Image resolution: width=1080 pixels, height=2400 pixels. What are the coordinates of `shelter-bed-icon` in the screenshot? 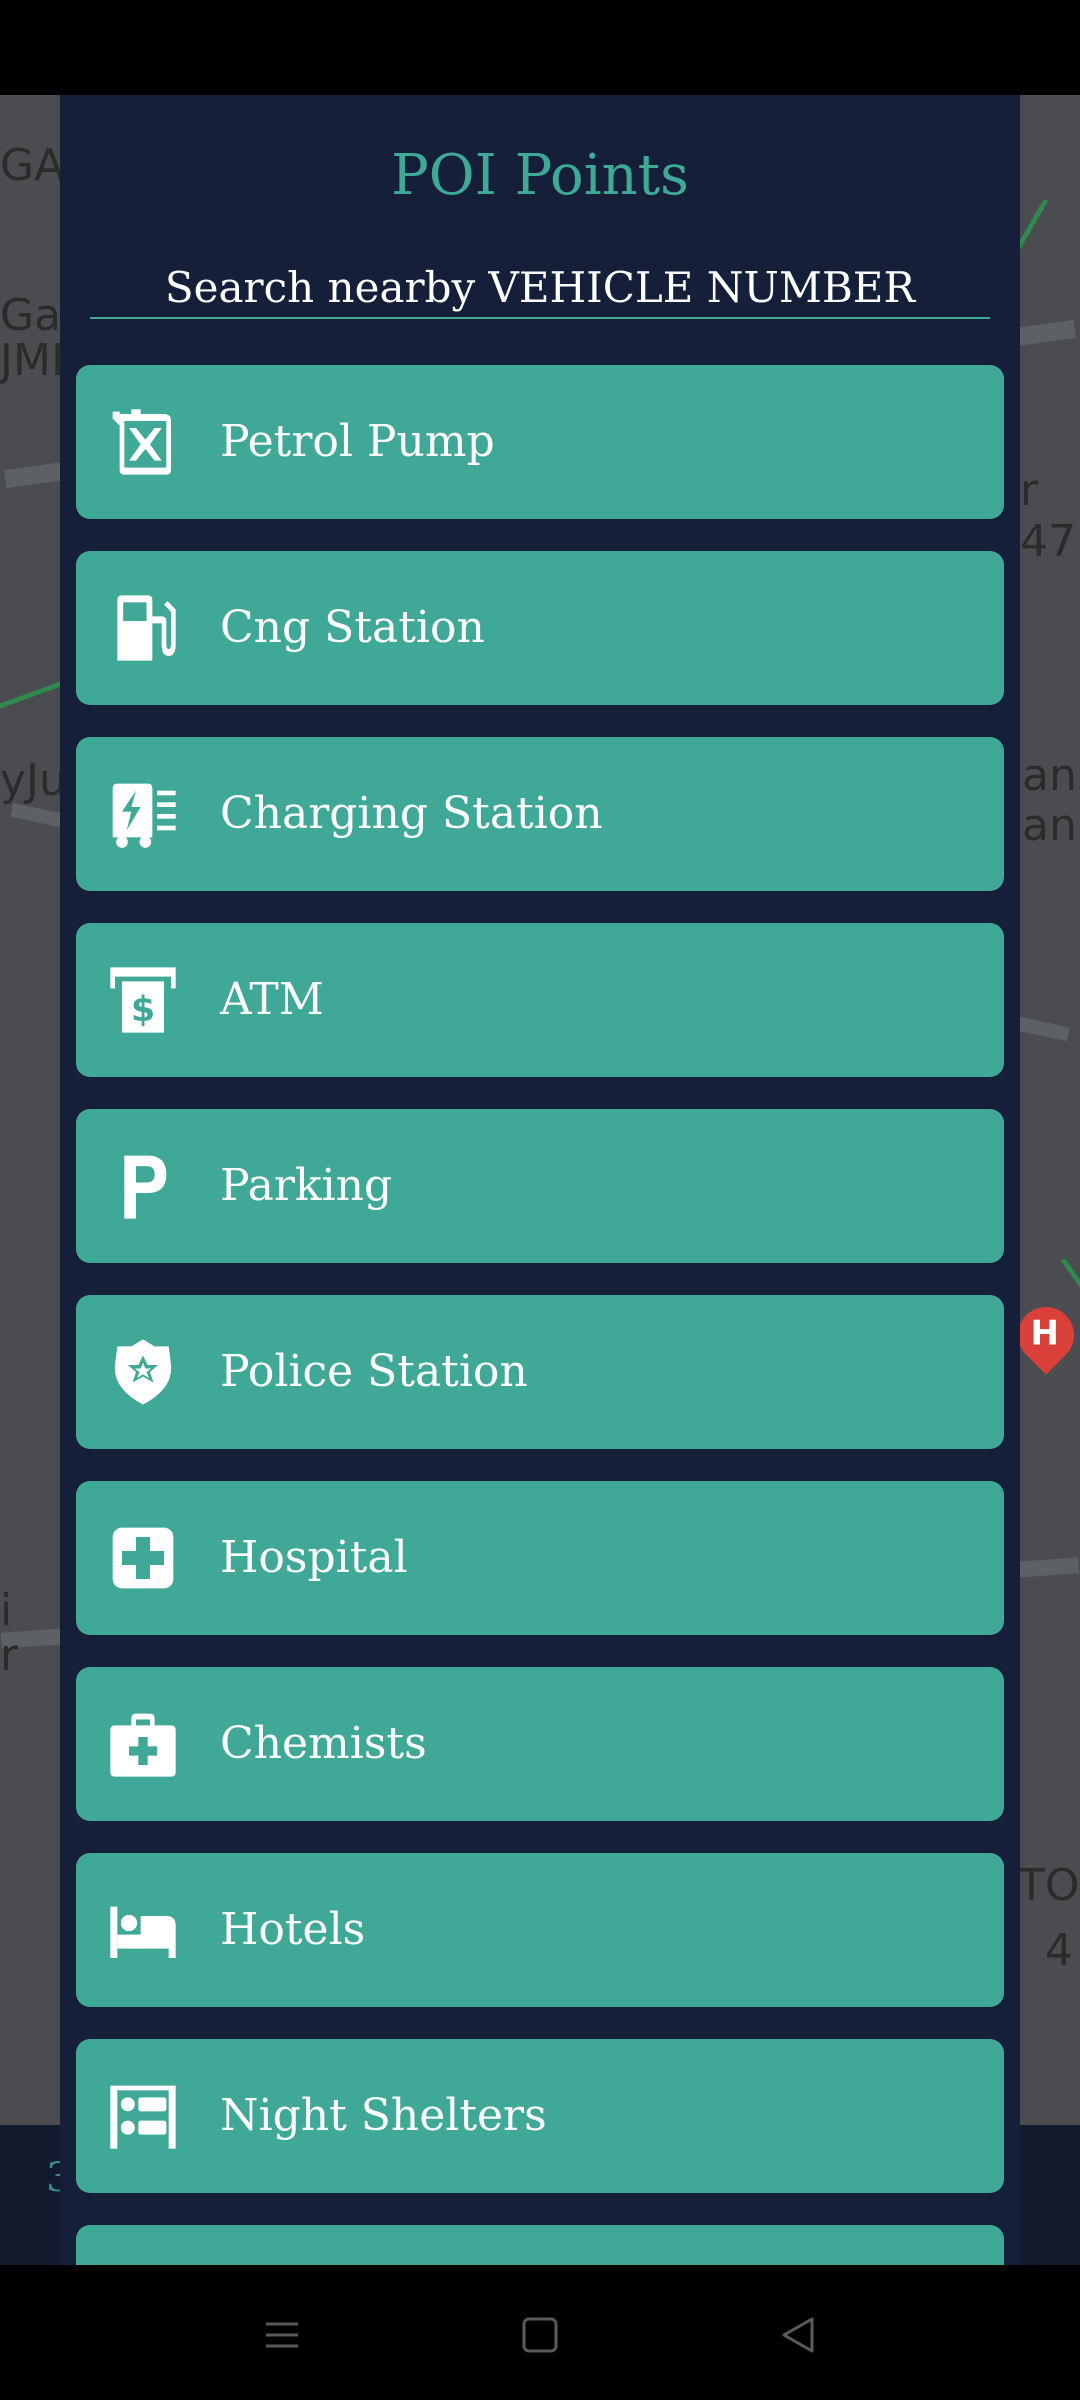 It's located at (143, 2116).